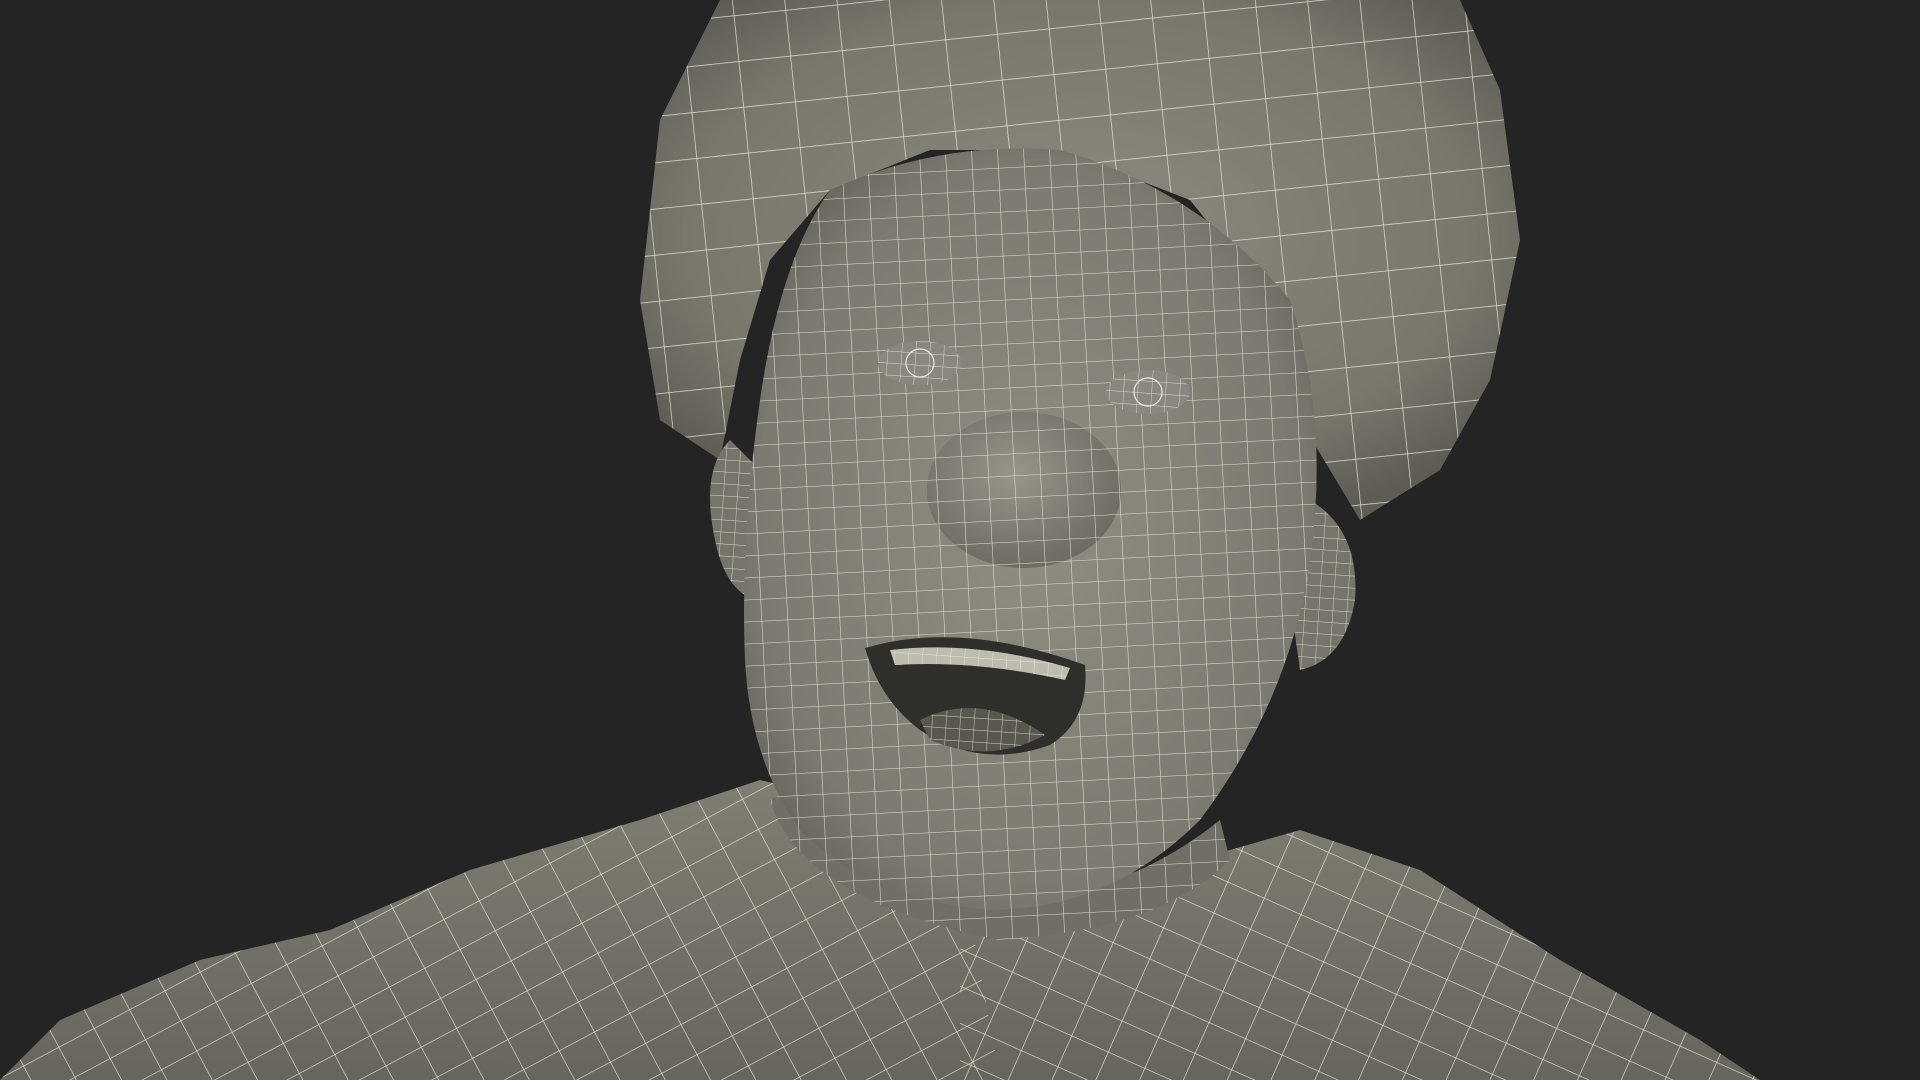  I want to click on eye-right, so click(1148, 392).